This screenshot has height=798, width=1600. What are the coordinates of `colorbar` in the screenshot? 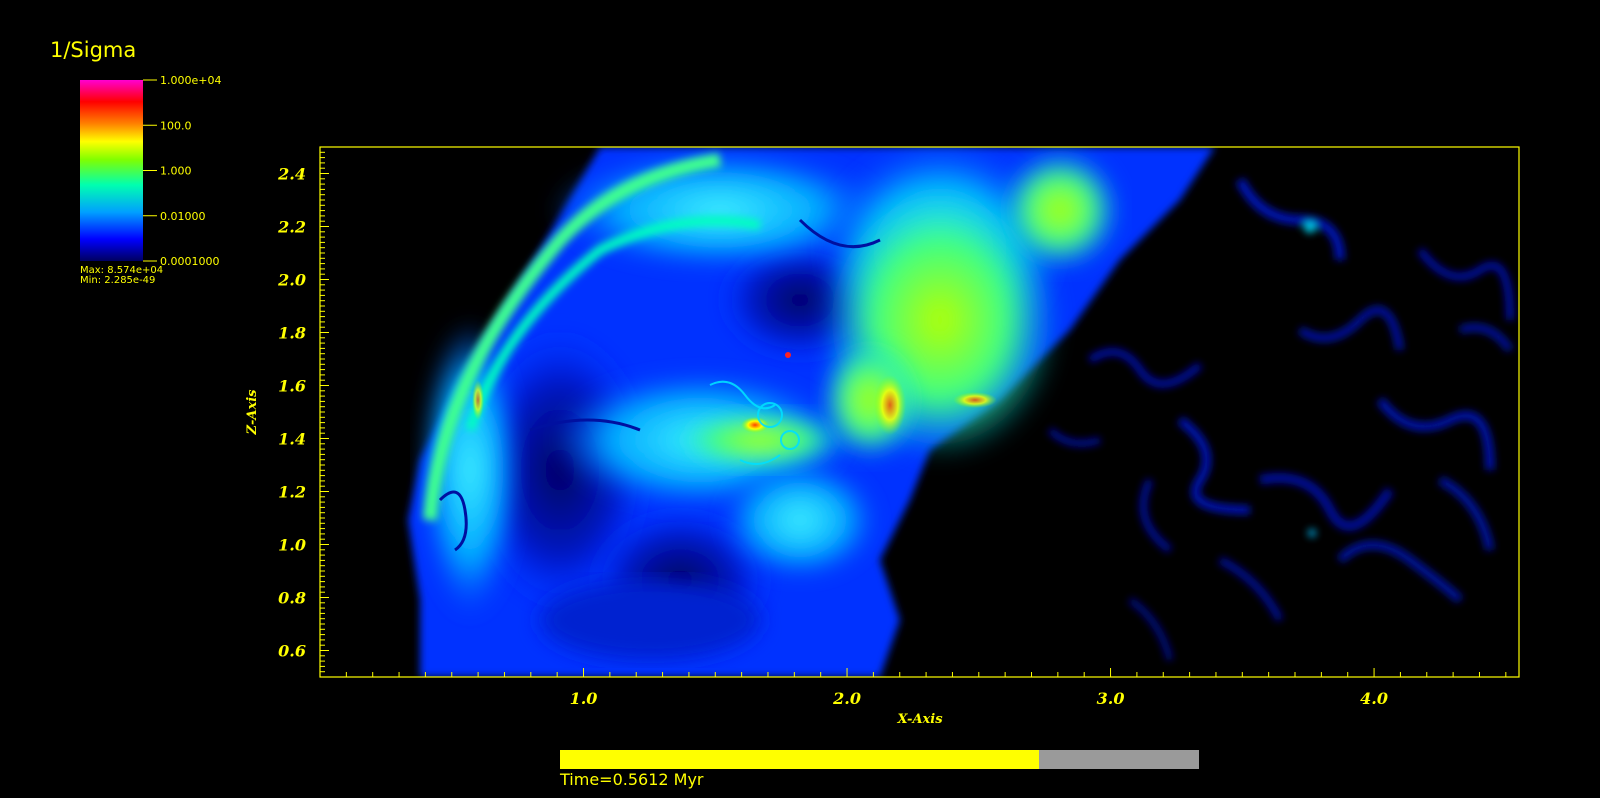 It's located at (111, 170).